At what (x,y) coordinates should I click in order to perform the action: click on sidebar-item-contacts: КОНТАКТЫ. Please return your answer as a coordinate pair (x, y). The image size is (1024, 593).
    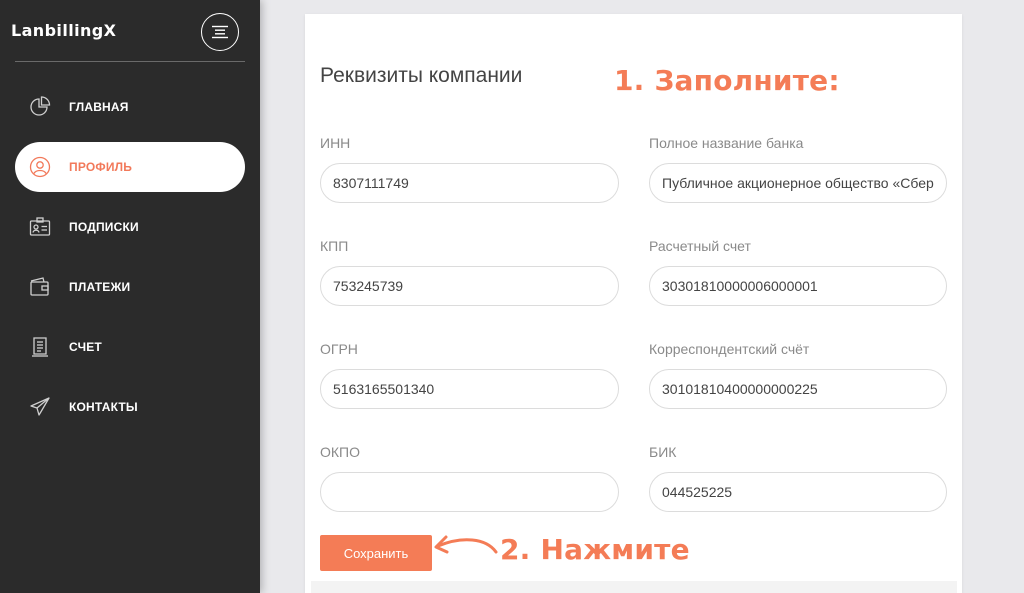
    Looking at the image, I should click on (130, 407).